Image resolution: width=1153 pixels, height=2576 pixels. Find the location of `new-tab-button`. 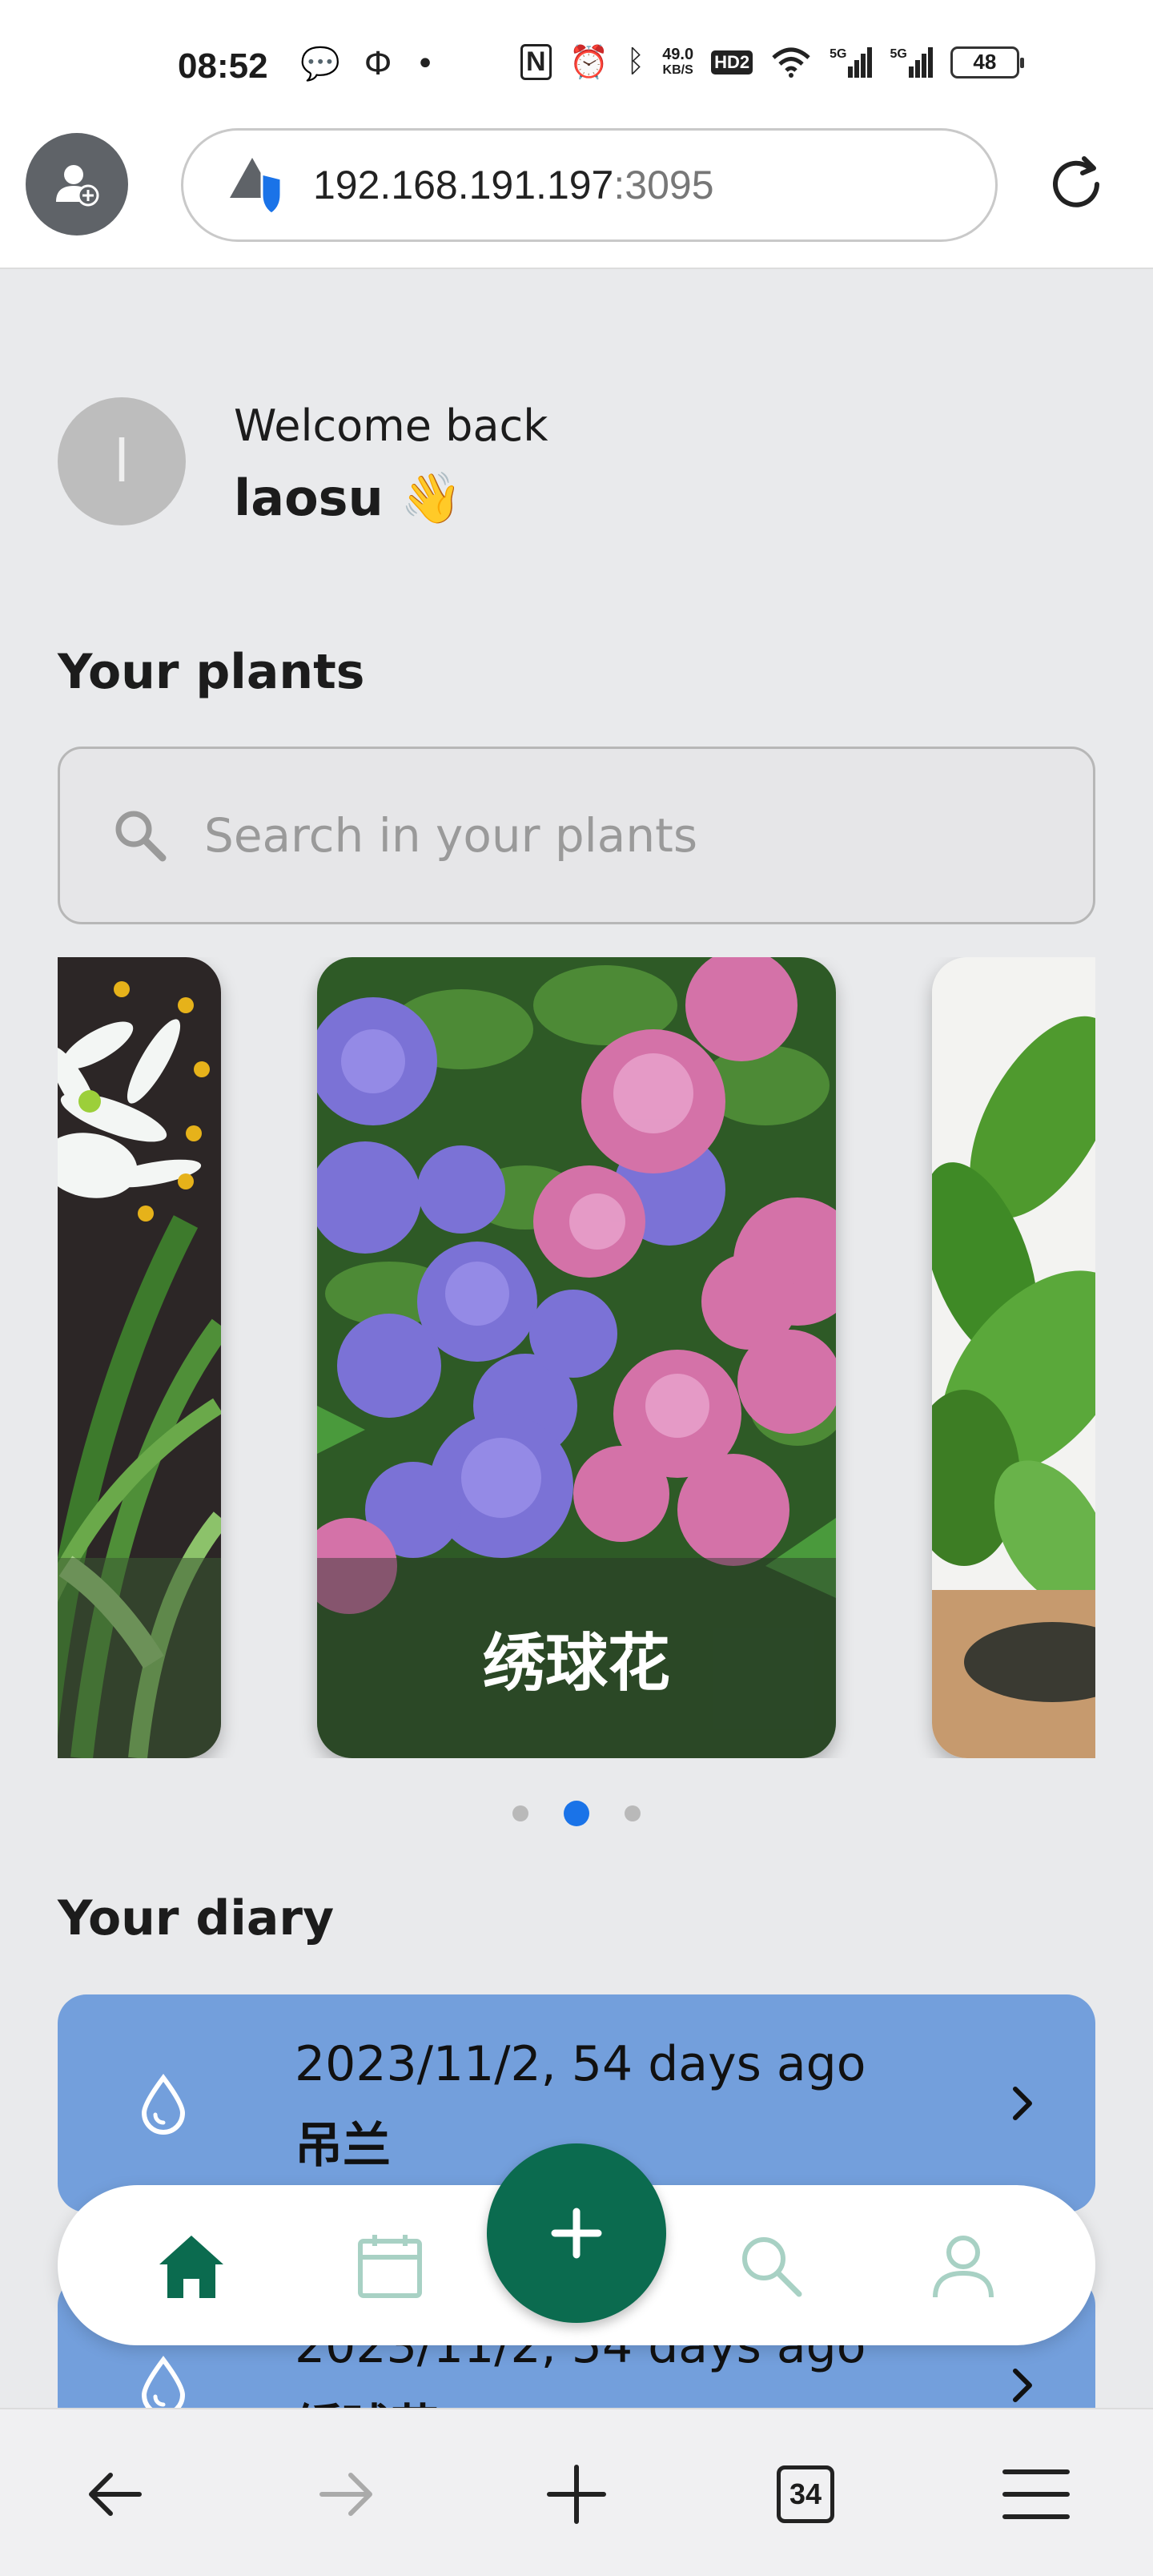

new-tab-button is located at coordinates (576, 2494).